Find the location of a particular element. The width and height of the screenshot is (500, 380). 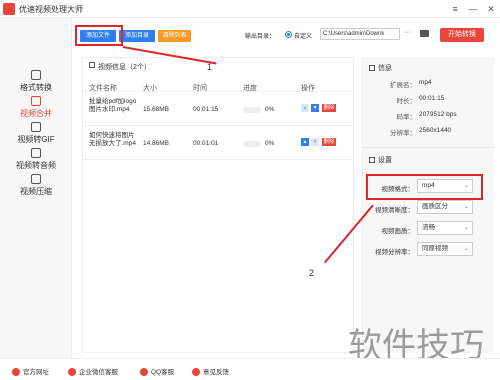

video-clarity-select: 画质区分 ⌄ is located at coordinates (445, 207).